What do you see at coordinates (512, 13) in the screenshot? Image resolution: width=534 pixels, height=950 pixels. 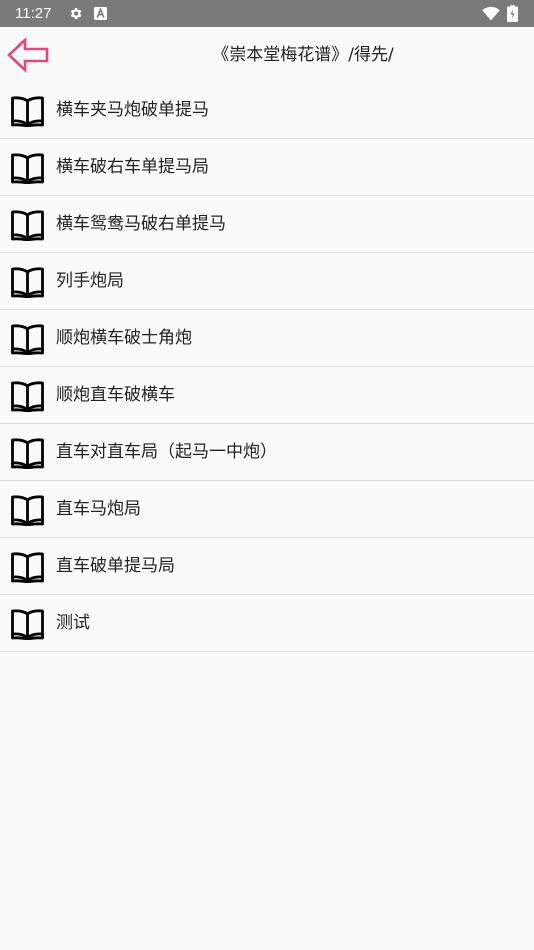 I see `battery-icon` at bounding box center [512, 13].